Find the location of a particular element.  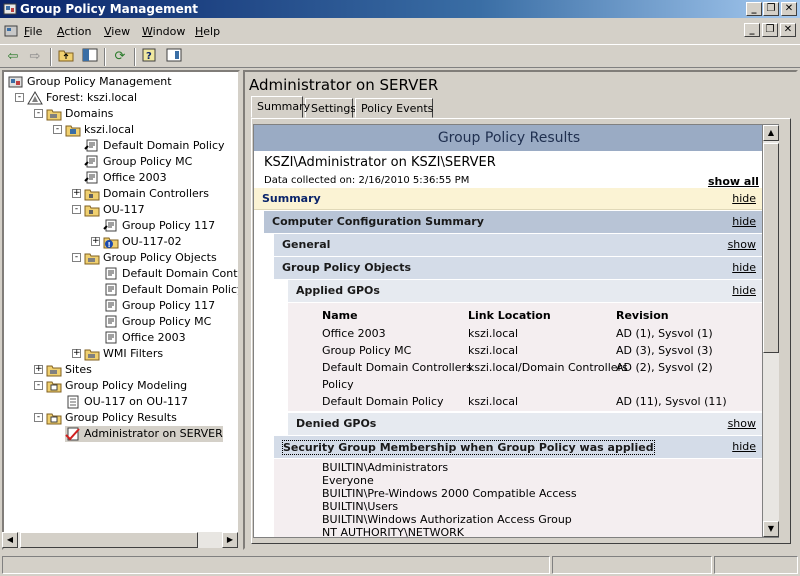

gpo-table-cell: AD (11), Sysvol (11) is located at coordinates (671, 401).